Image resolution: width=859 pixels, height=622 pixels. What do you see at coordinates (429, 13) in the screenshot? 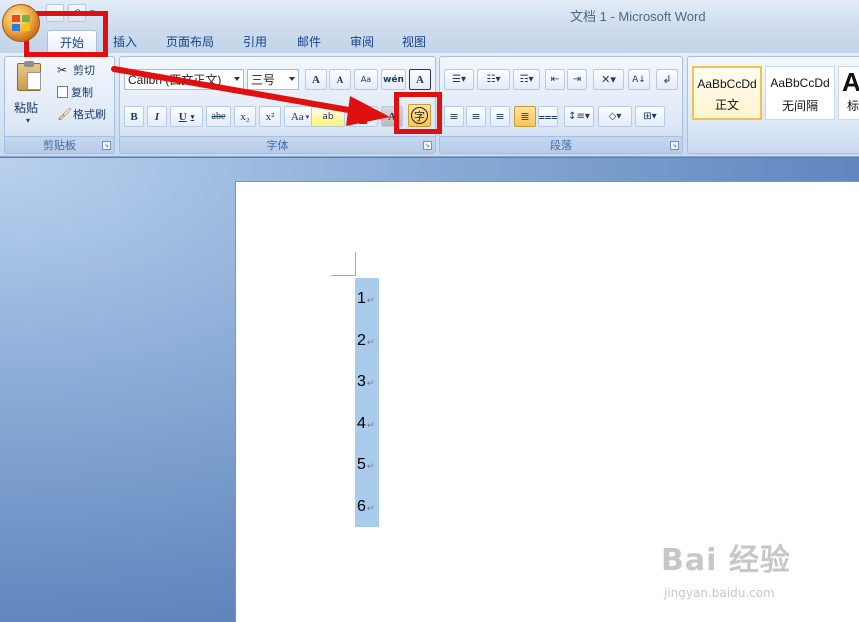
I see `title-bar: ▪ ↶ ▾ 文档 1 - Microsoft Word` at bounding box center [429, 13].